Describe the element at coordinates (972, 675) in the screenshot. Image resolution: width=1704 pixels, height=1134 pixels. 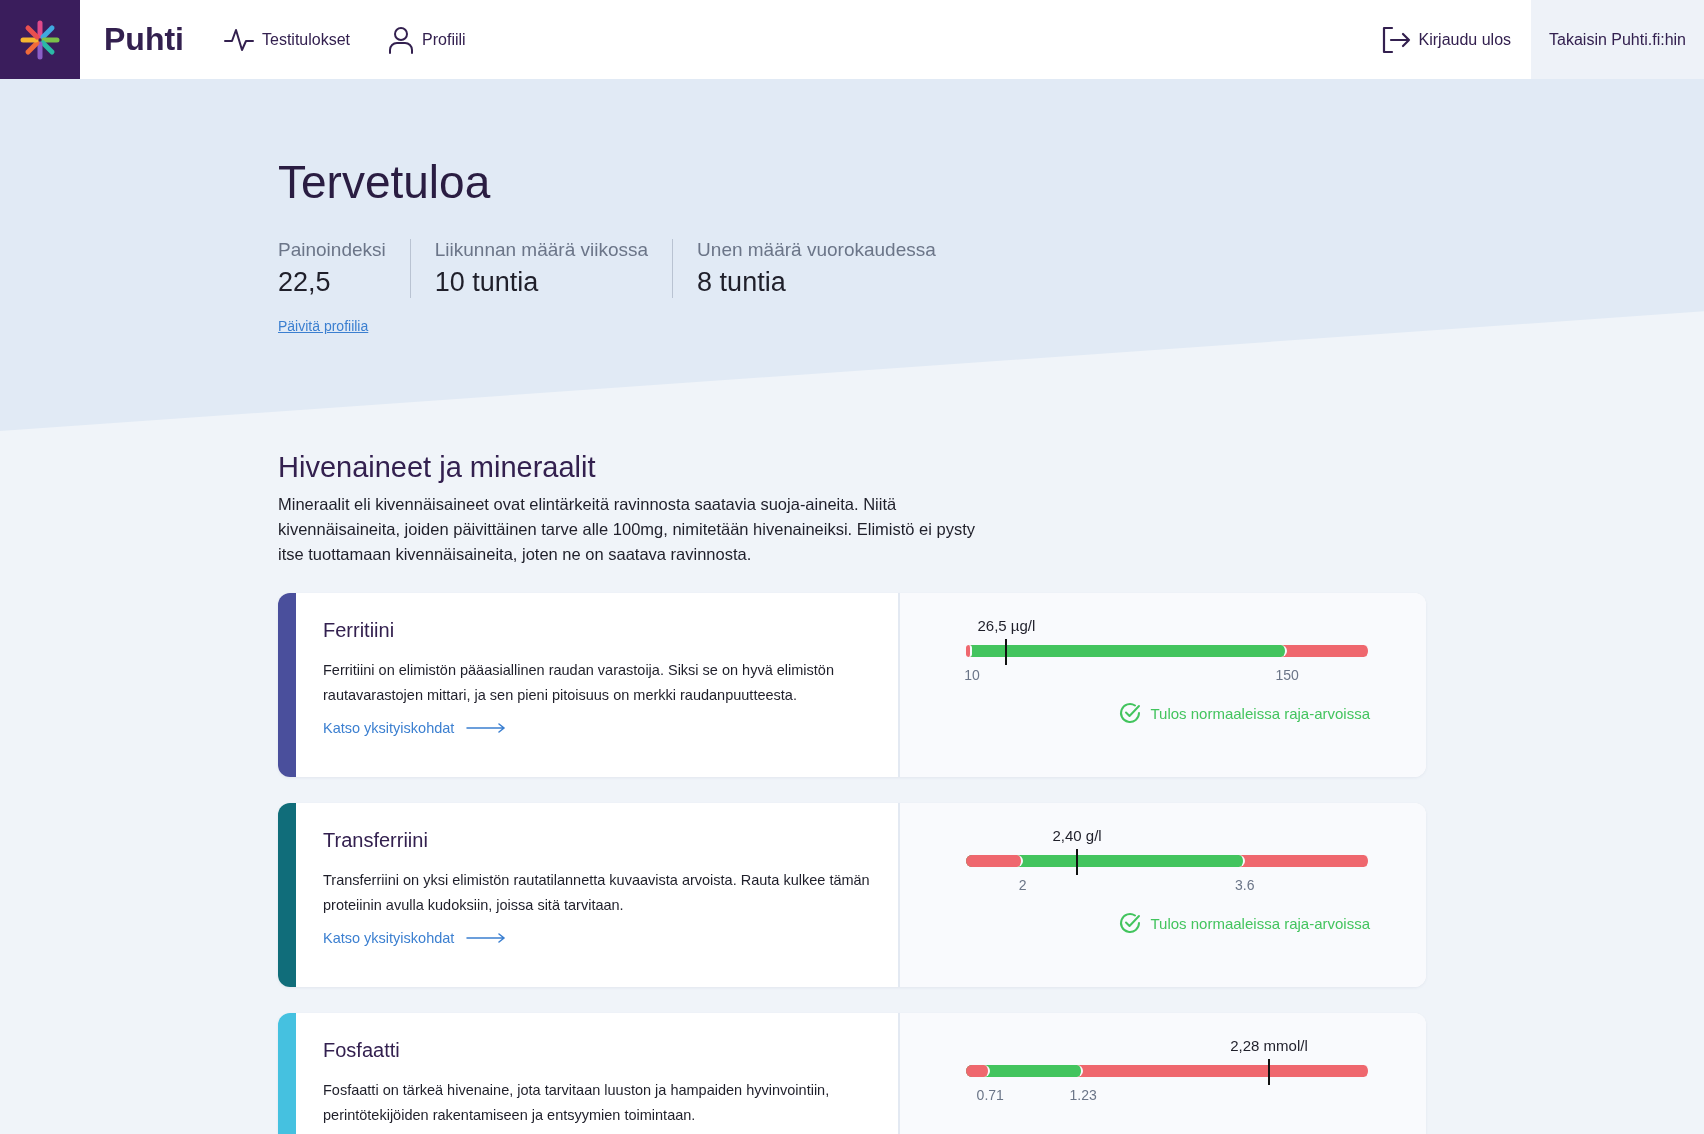
I see `range-label: 10` at that location.